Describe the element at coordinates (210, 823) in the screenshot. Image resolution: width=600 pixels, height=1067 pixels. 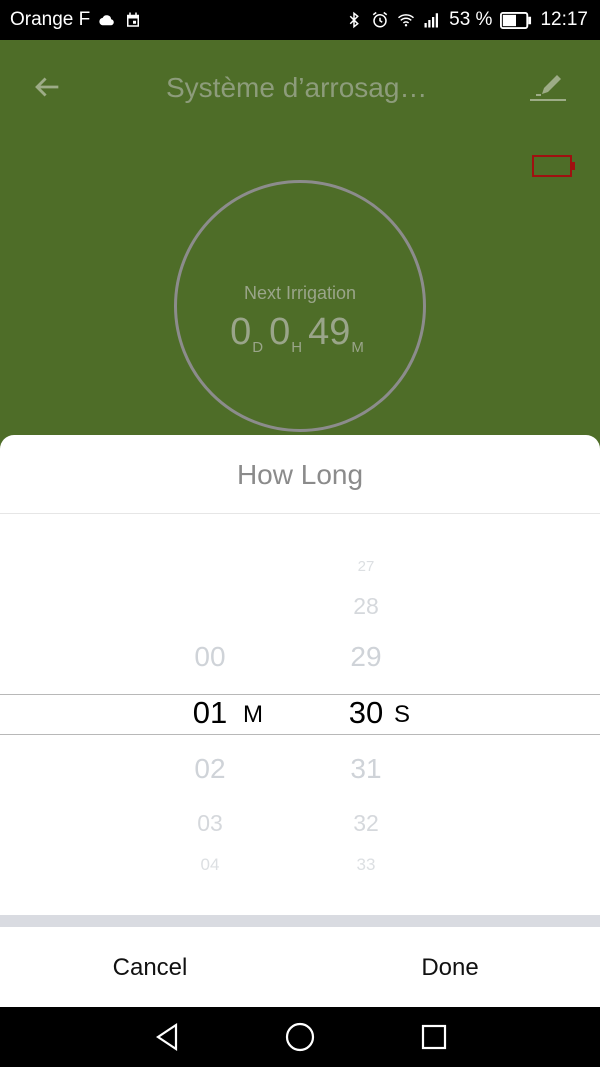
I see `minutes-option: 03` at that location.